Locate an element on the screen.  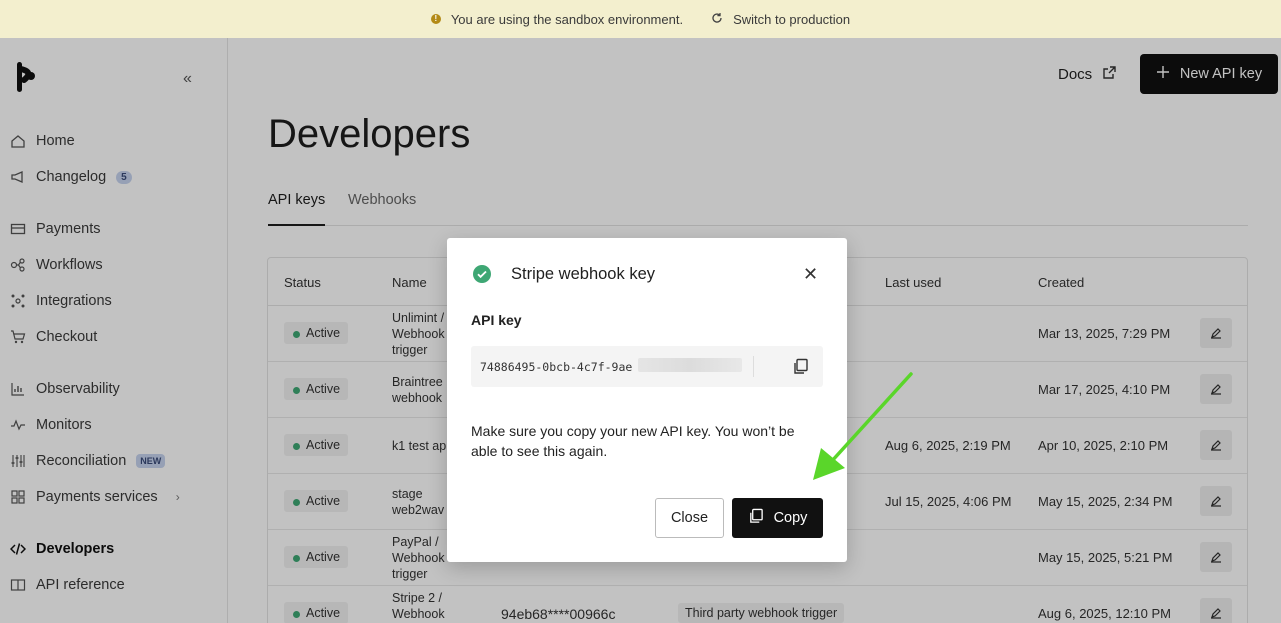
modal-title: Stripe webhook key is located at coordinates (583, 274).